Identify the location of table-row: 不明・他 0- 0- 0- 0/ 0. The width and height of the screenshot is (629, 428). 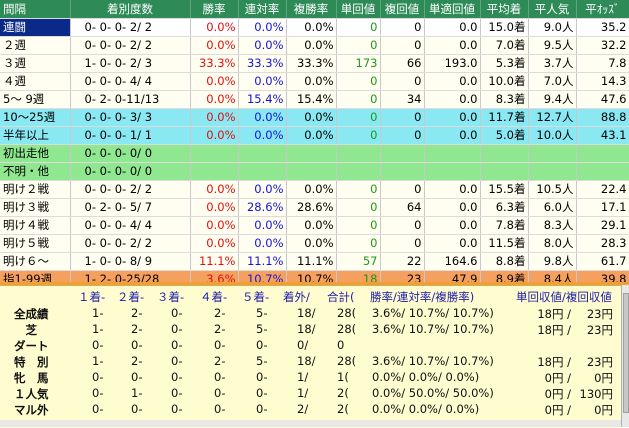
(314, 171).